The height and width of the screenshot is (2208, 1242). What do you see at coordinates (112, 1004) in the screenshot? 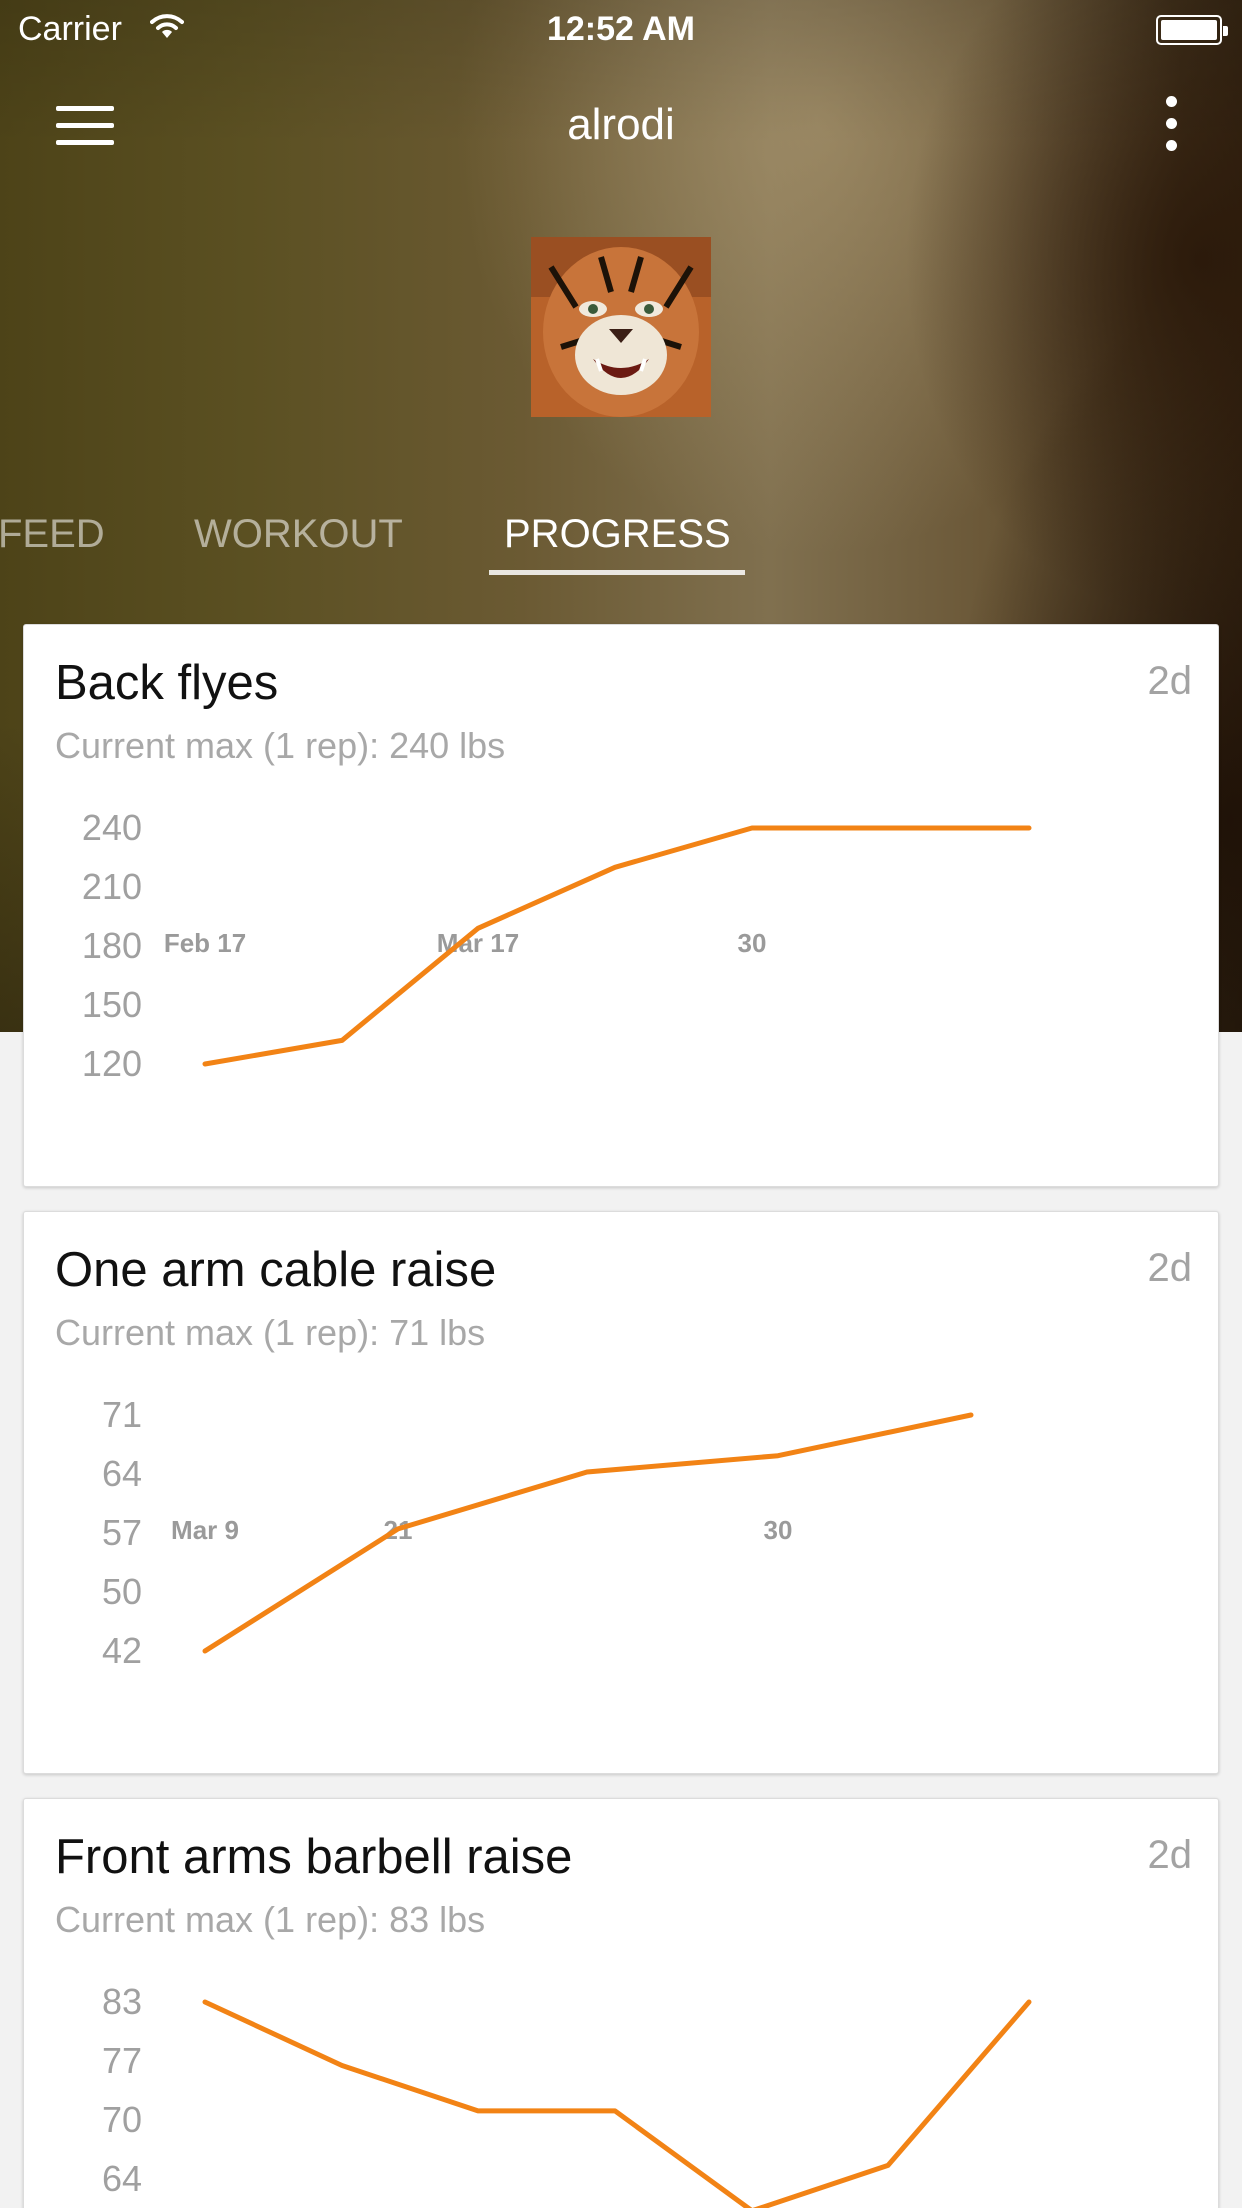
I see `y-tick-label: 150` at bounding box center [112, 1004].